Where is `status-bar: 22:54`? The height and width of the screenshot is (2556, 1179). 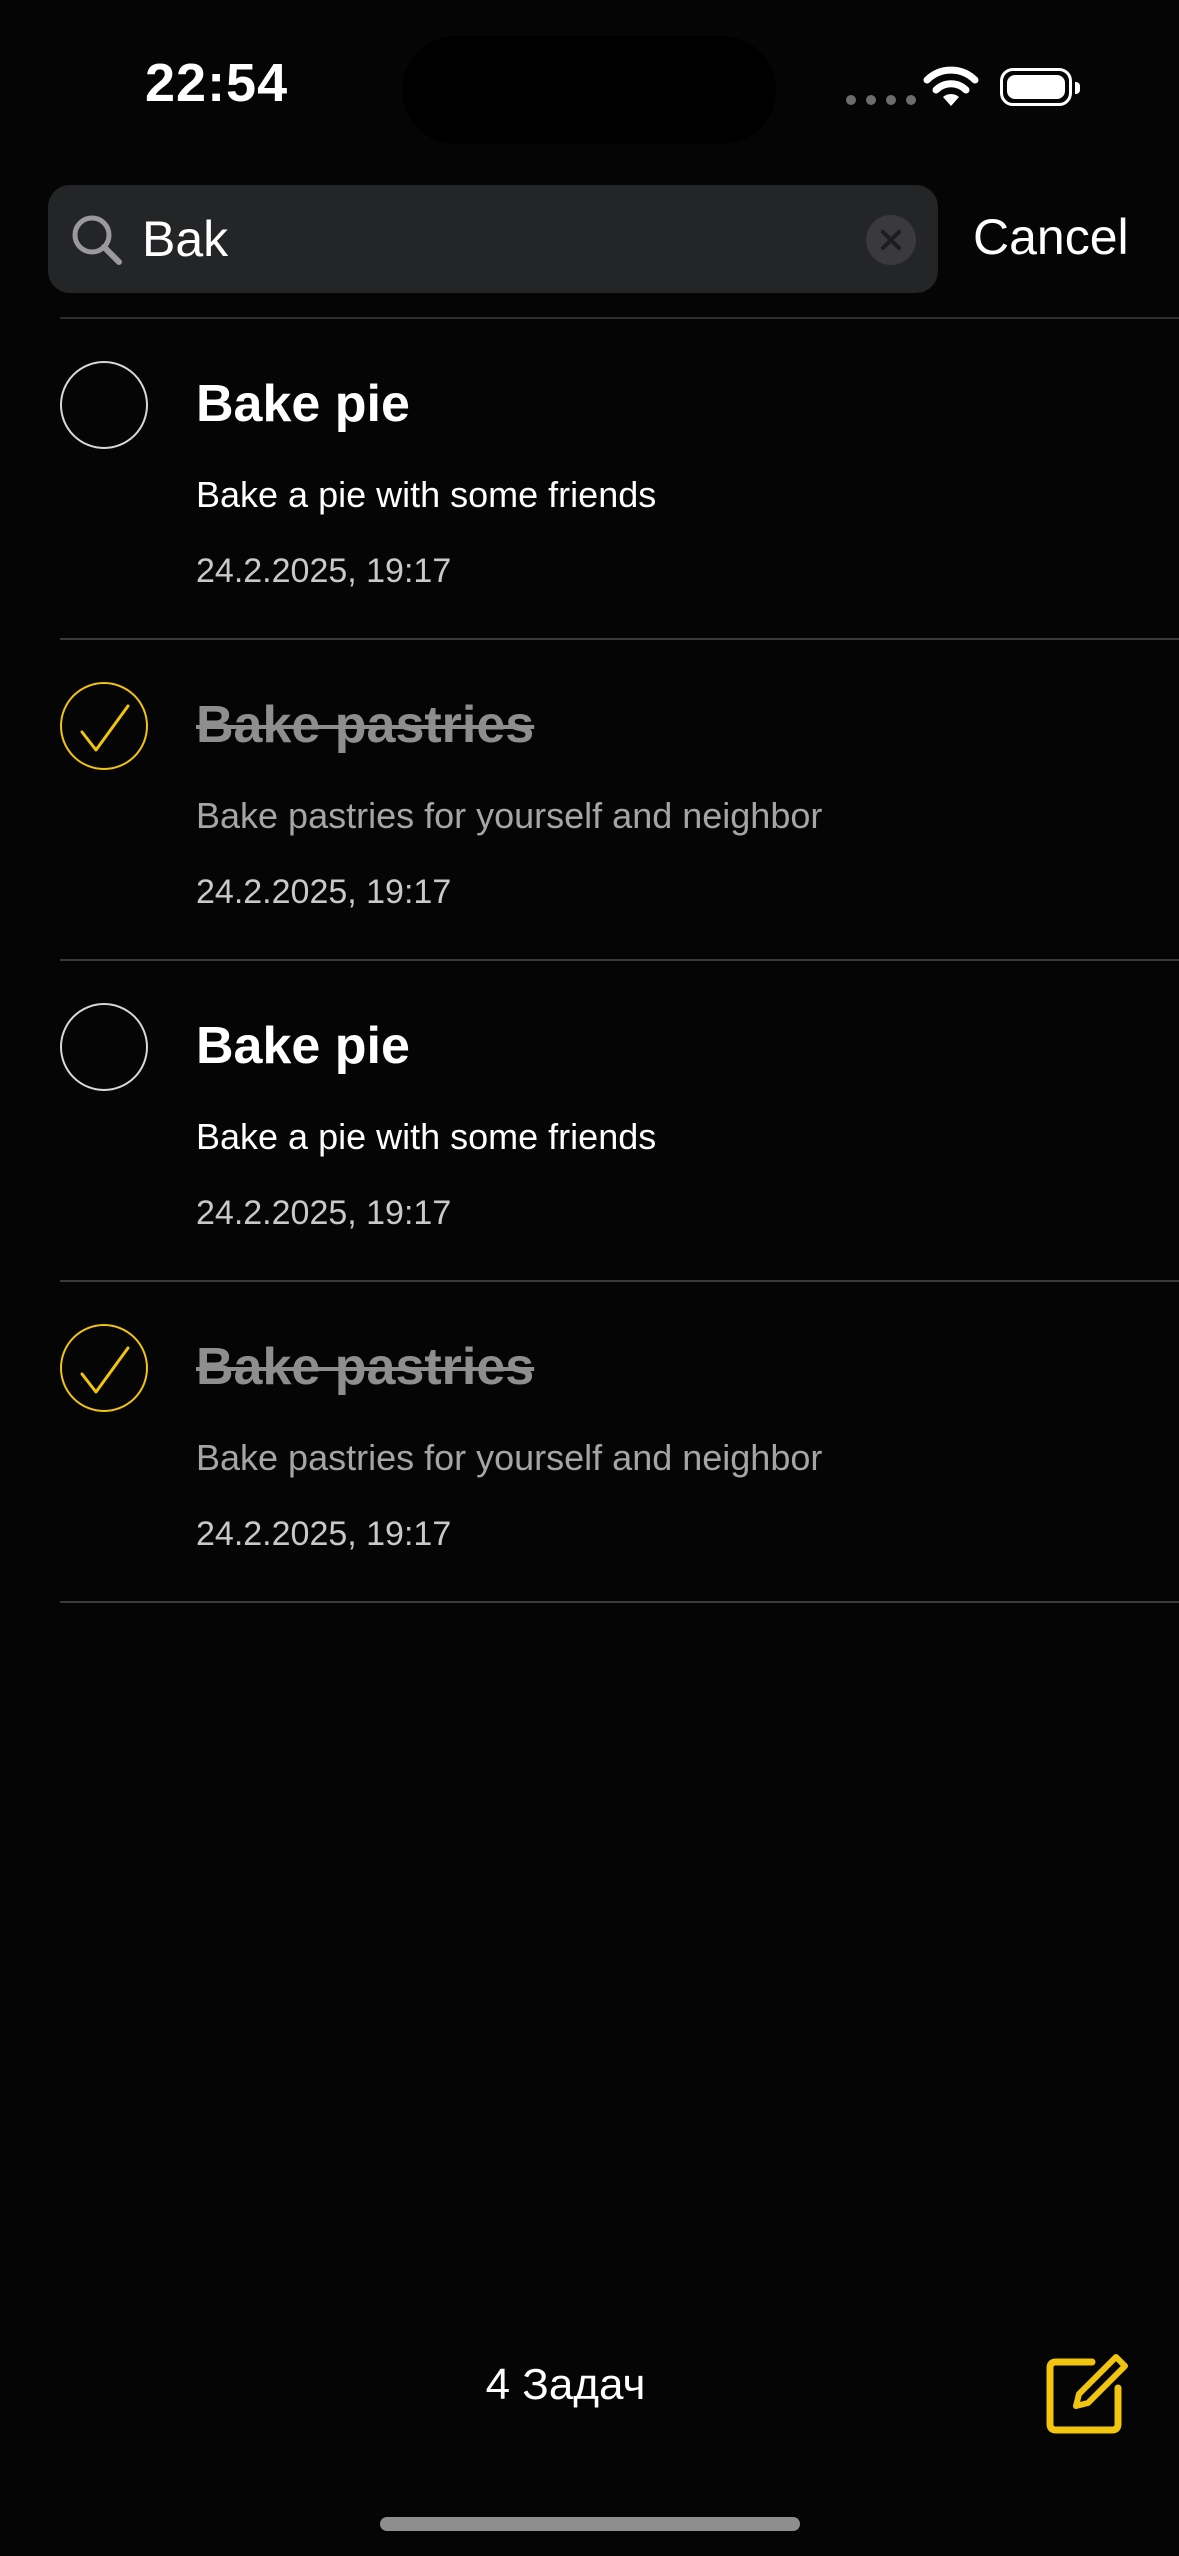
status-bar: 22:54 is located at coordinates (589, 85).